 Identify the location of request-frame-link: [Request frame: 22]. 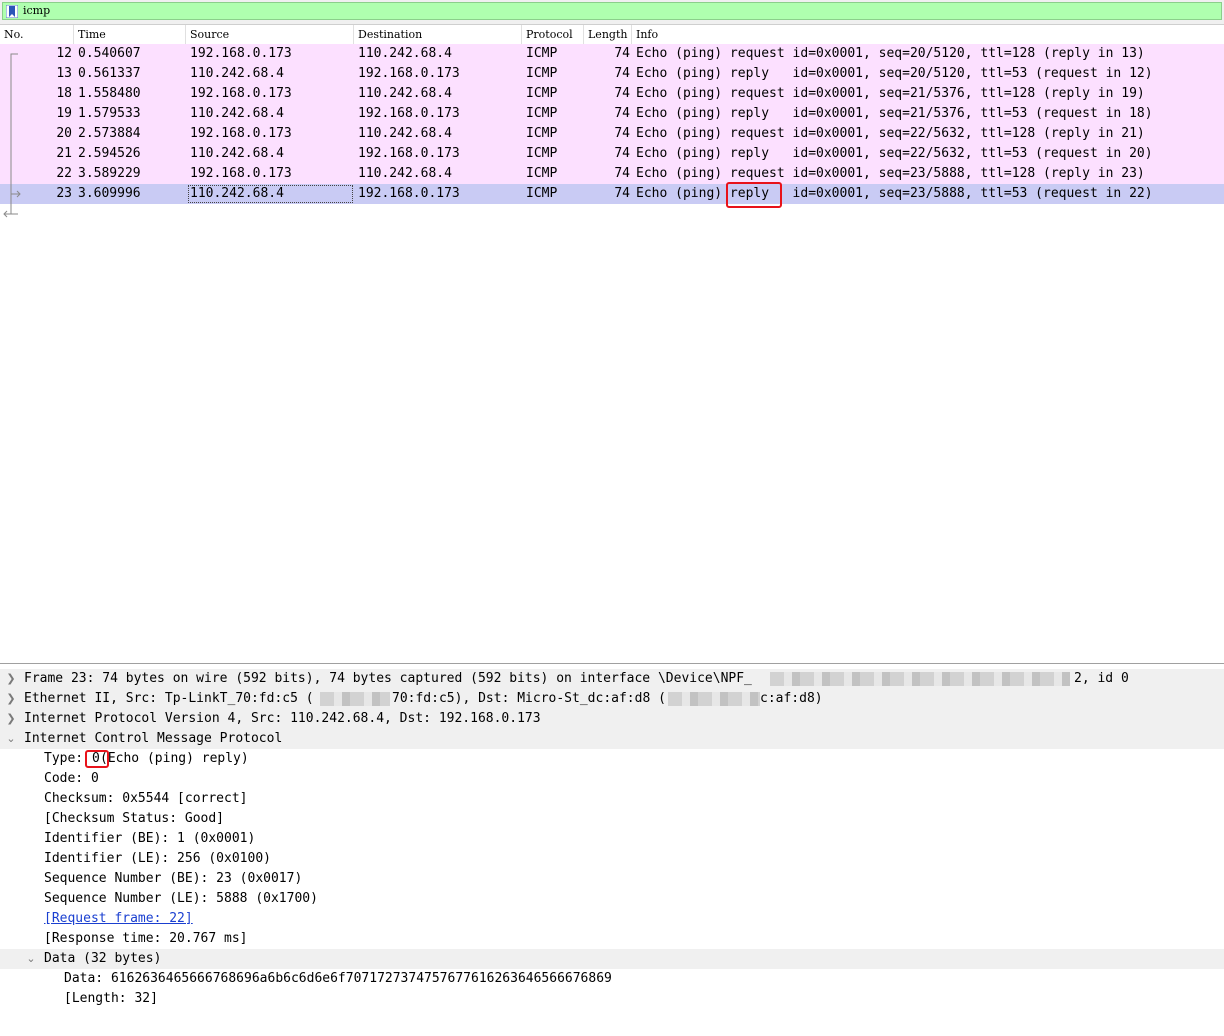
(118, 919).